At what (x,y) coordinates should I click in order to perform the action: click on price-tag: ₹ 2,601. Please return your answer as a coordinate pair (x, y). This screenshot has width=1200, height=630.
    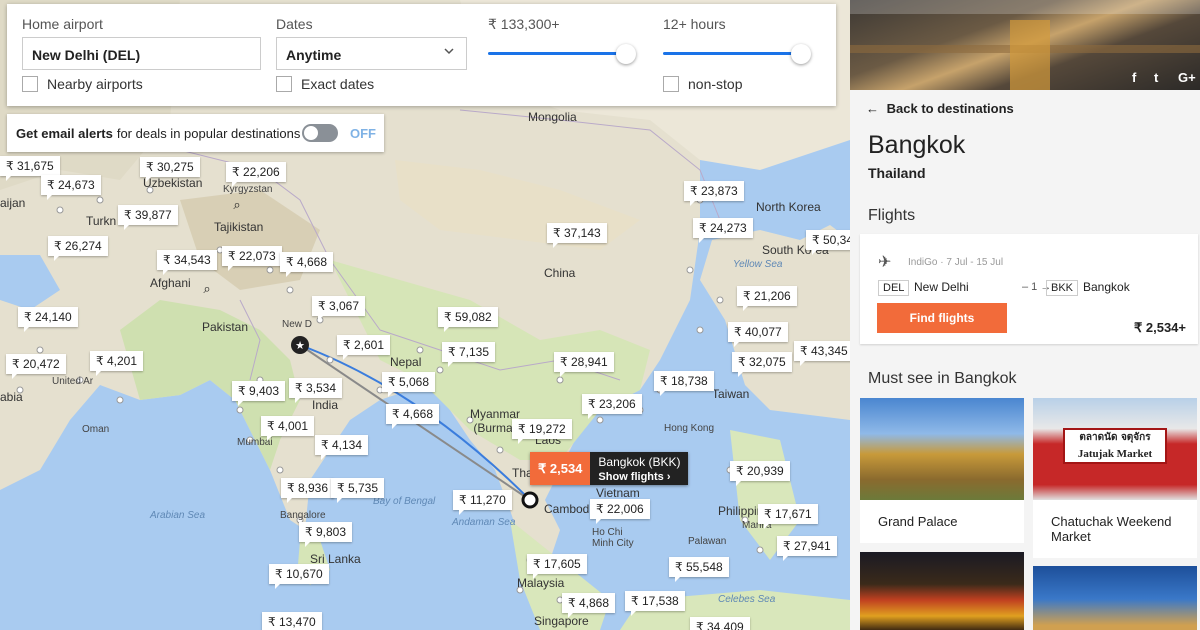
    Looking at the image, I should click on (363, 347).